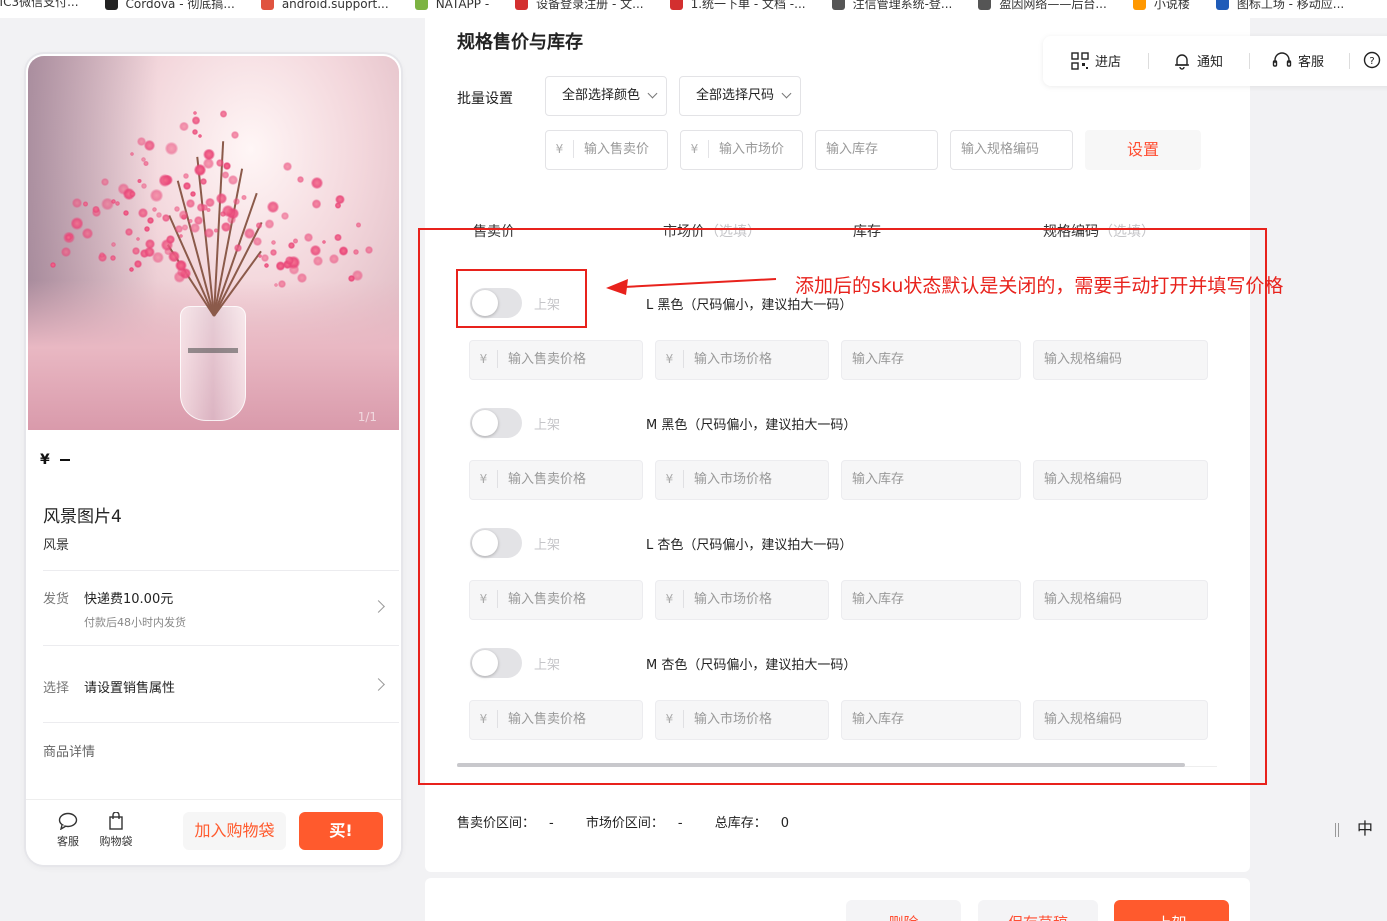  I want to click on service-button: 客服, so click(1298, 60).